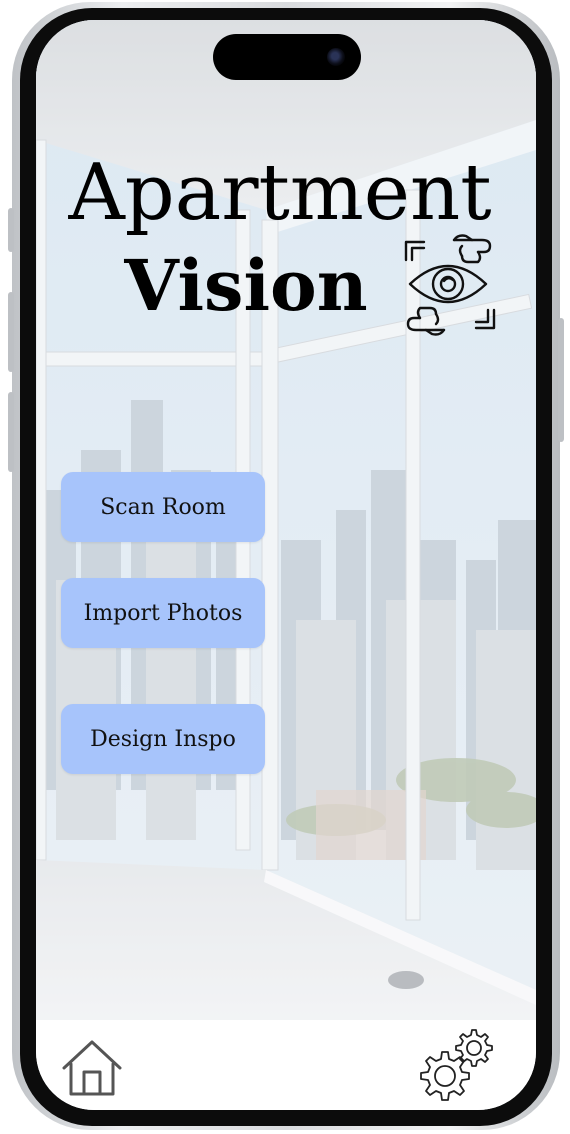 The width and height of the screenshot is (570, 1134). I want to click on home-icon, so click(92, 1068).